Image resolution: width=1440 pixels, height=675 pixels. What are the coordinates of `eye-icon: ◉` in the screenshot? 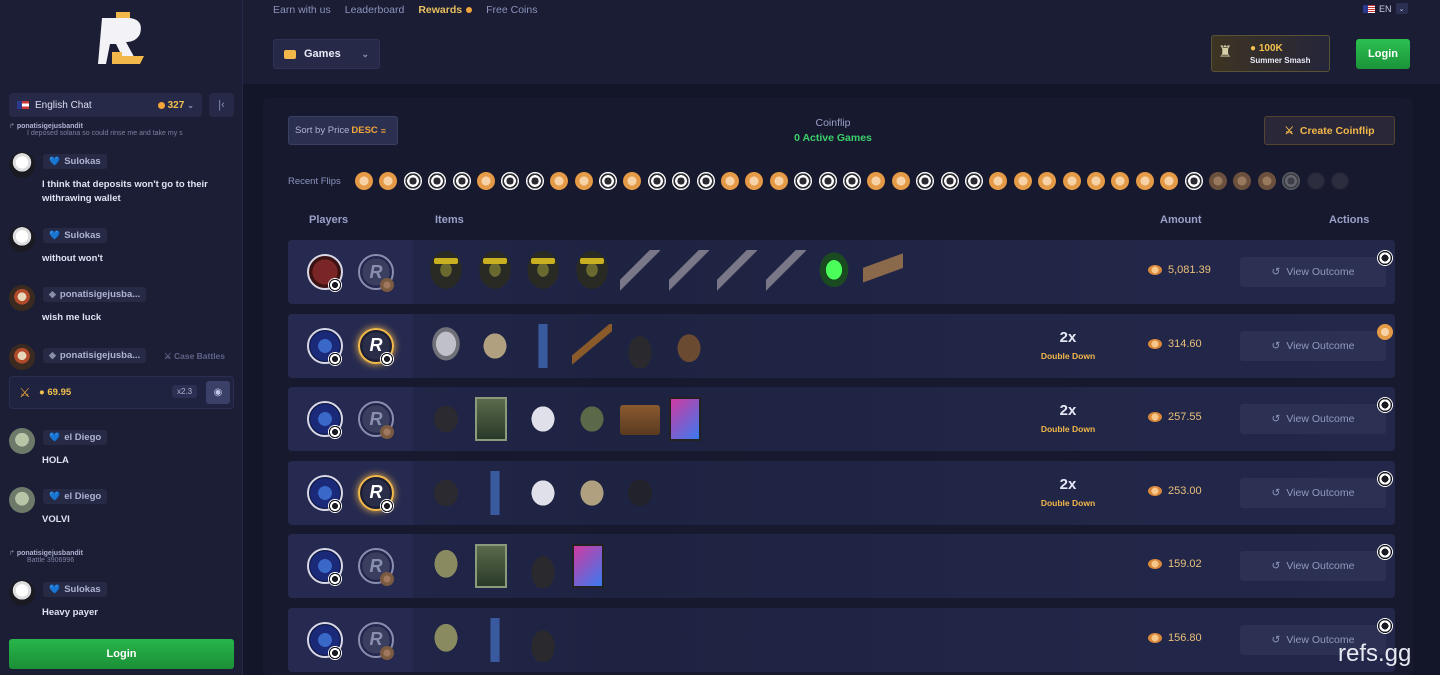 It's located at (218, 392).